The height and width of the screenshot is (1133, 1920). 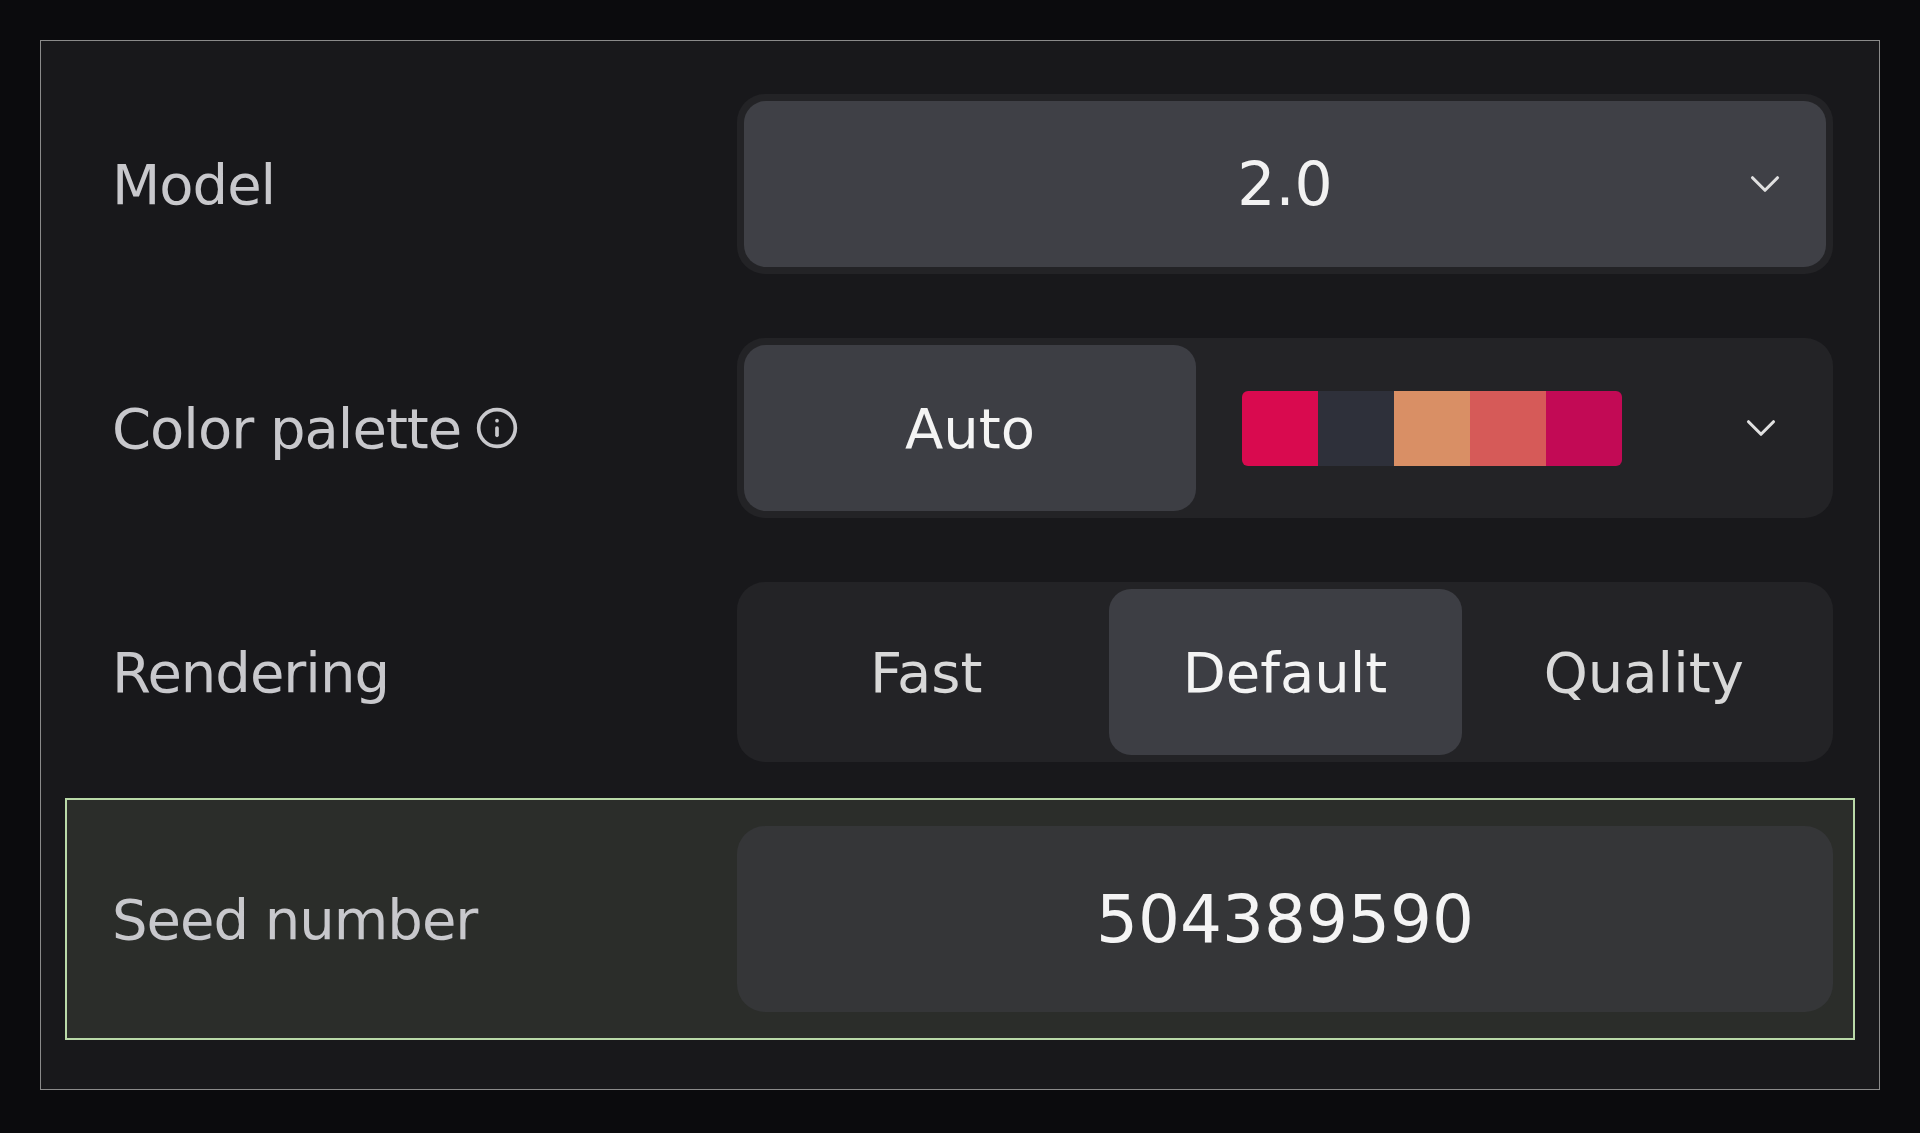 I want to click on model-dropdown: 2.0, so click(x=1285, y=184).